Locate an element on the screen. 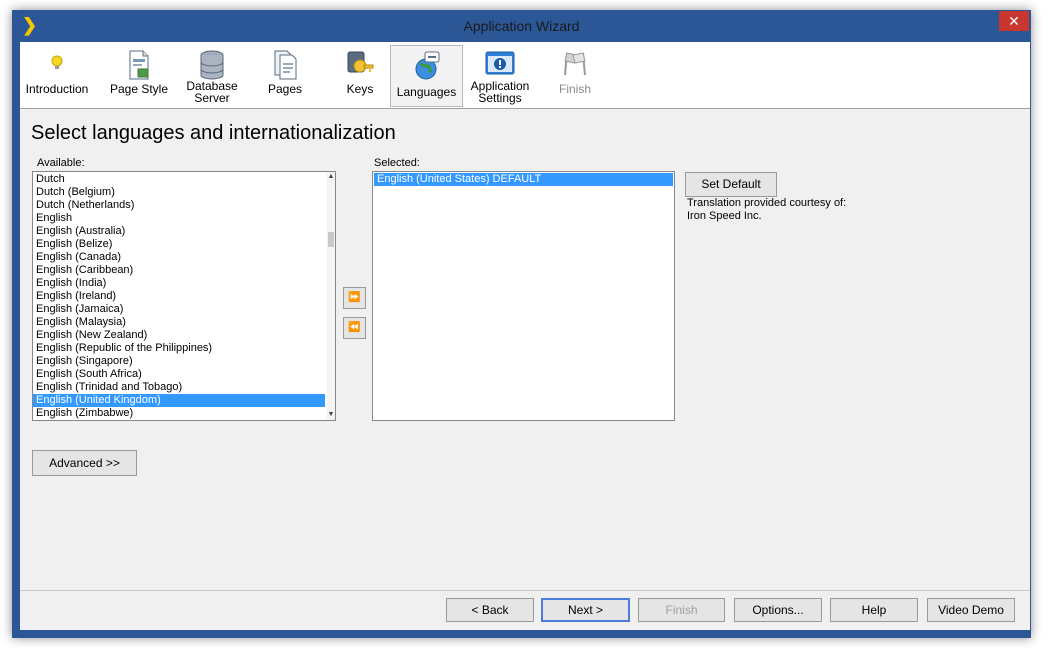  pages-icon is located at coordinates (285, 66).